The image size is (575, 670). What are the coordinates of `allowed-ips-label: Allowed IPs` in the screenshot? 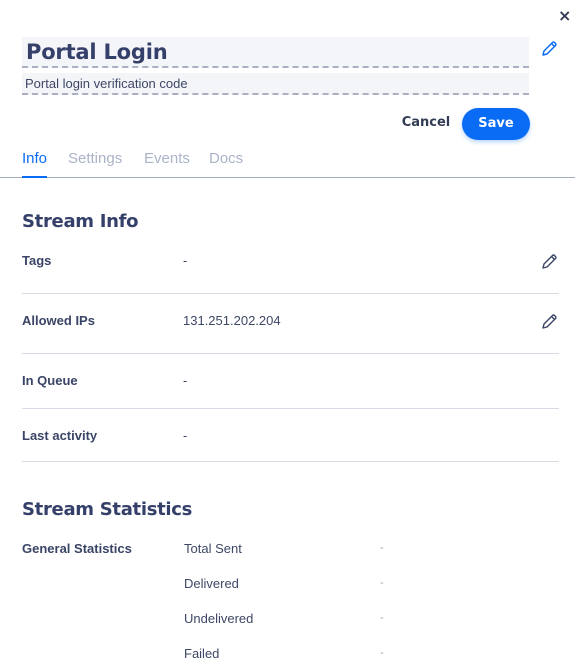 It's located at (58, 320).